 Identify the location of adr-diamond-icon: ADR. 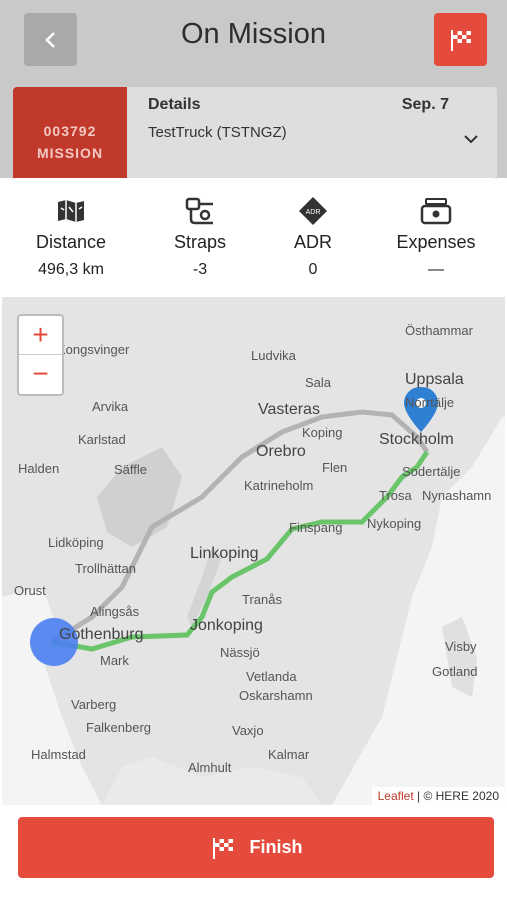
(313, 211).